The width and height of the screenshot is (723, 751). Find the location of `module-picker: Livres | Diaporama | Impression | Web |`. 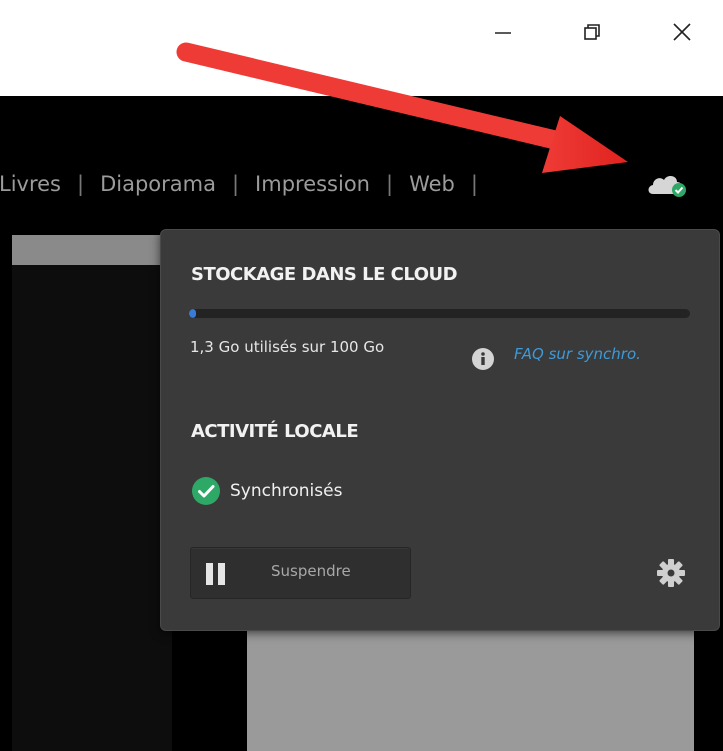

module-picker: Livres | Diaporama | Impression | Web | is located at coordinates (247, 184).